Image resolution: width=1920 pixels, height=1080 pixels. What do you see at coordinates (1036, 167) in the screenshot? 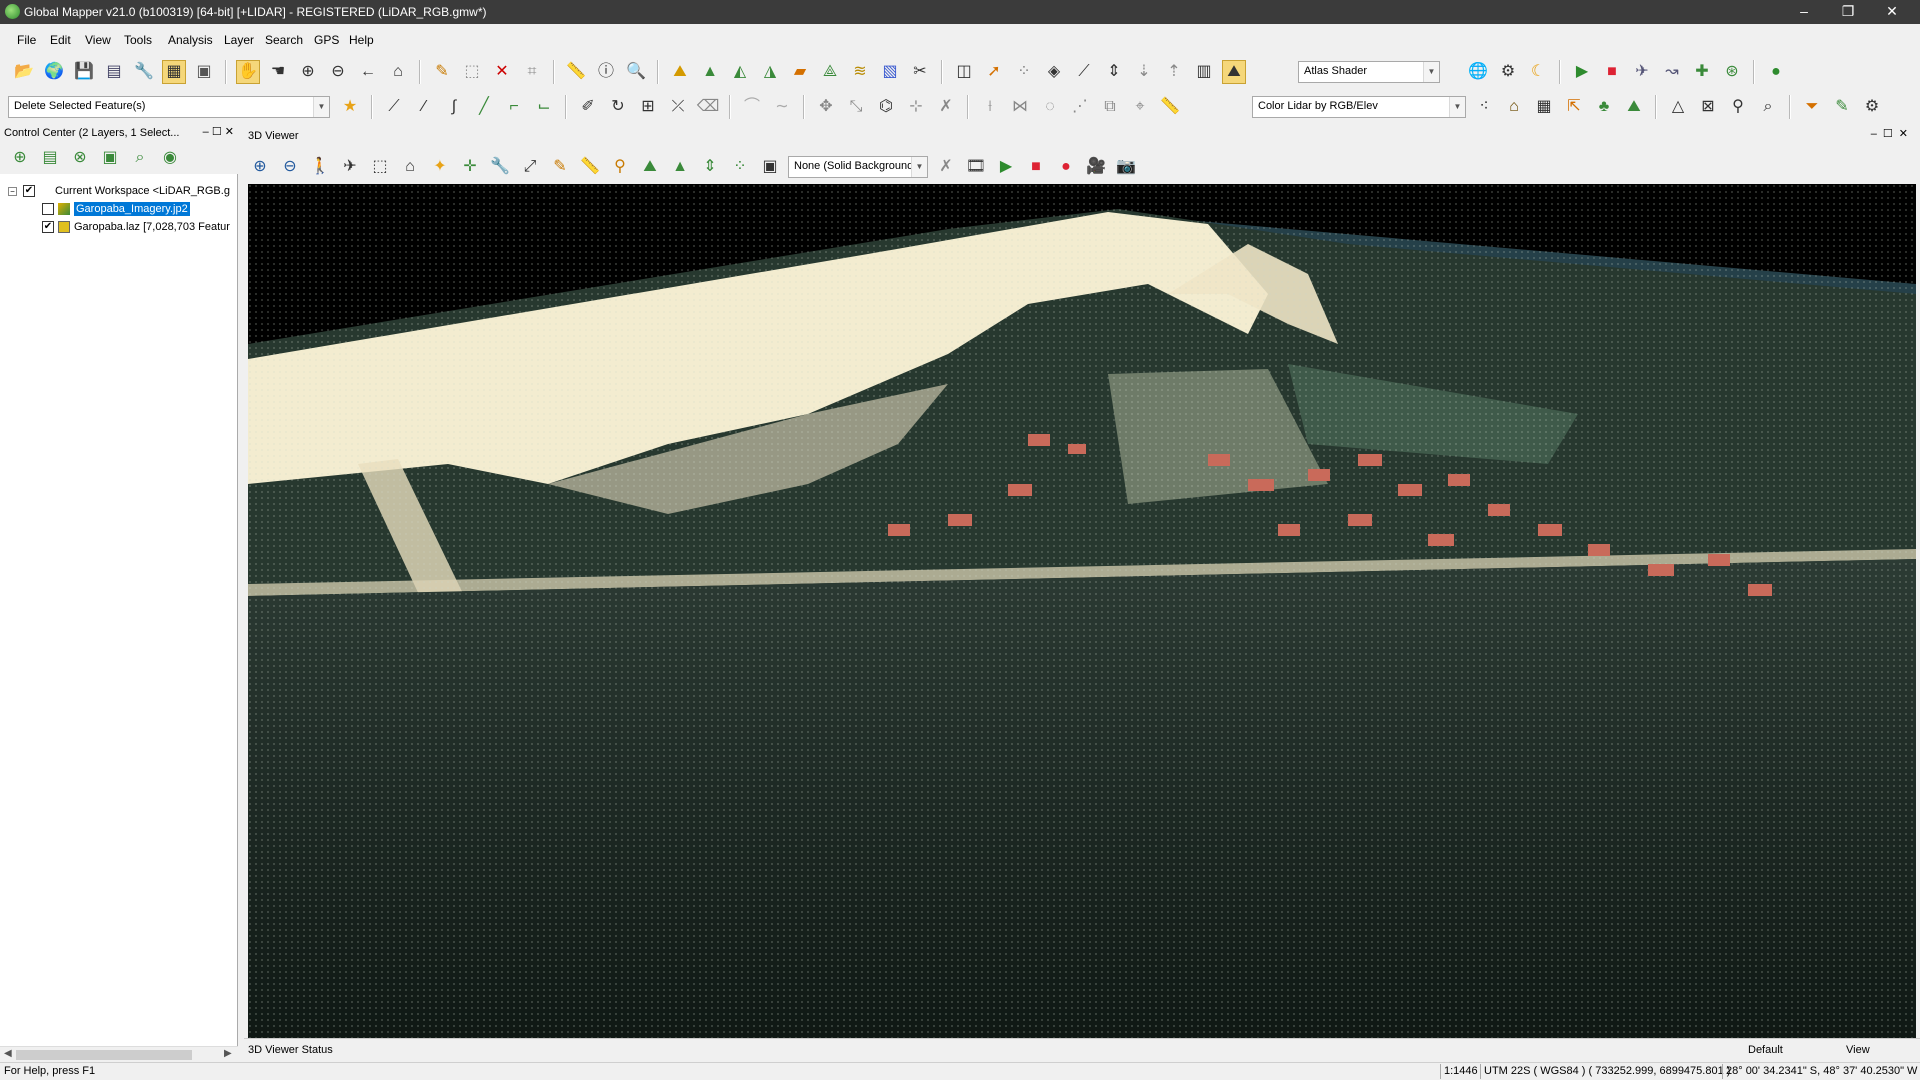
I see `stop-animation-icon: ■` at bounding box center [1036, 167].